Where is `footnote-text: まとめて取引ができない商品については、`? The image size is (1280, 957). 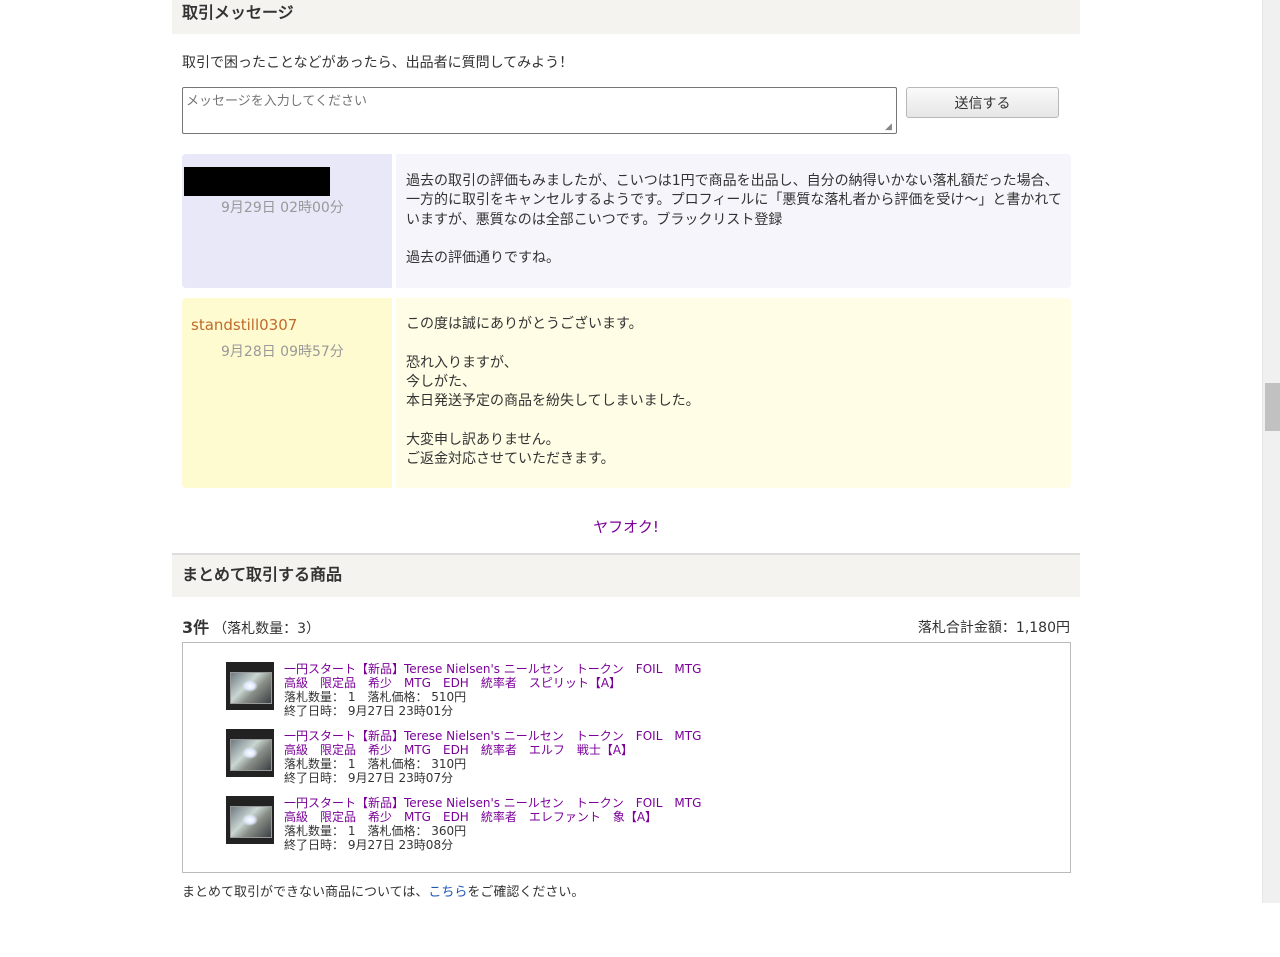
footnote-text: まとめて取引ができない商品については、 is located at coordinates (305, 892).